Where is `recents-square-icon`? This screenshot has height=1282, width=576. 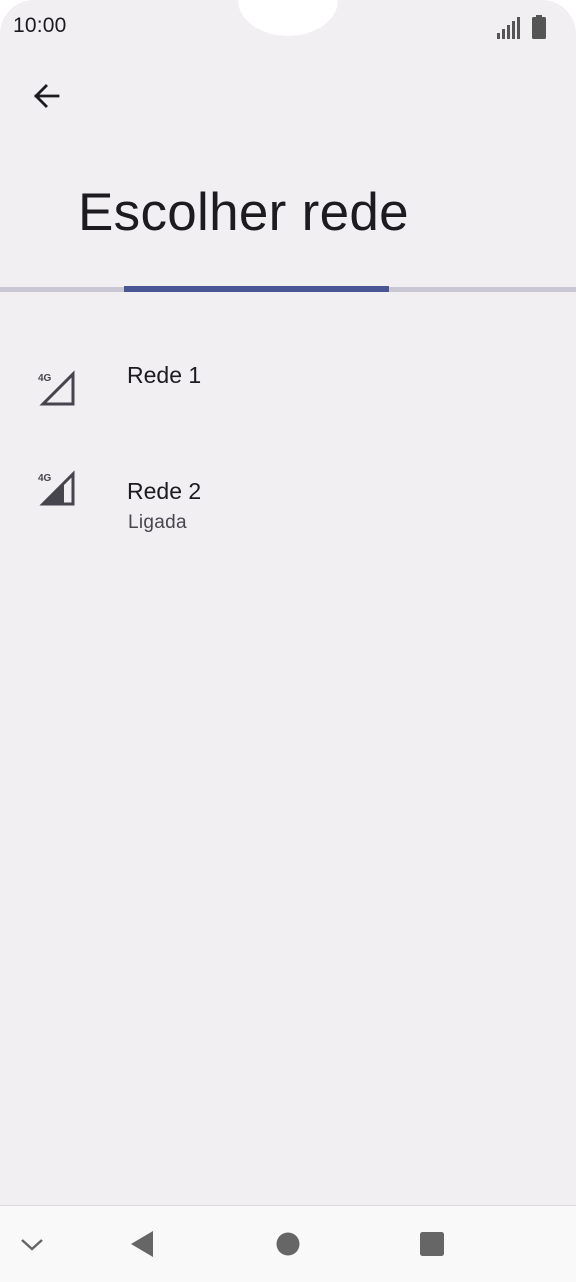 recents-square-icon is located at coordinates (432, 1246).